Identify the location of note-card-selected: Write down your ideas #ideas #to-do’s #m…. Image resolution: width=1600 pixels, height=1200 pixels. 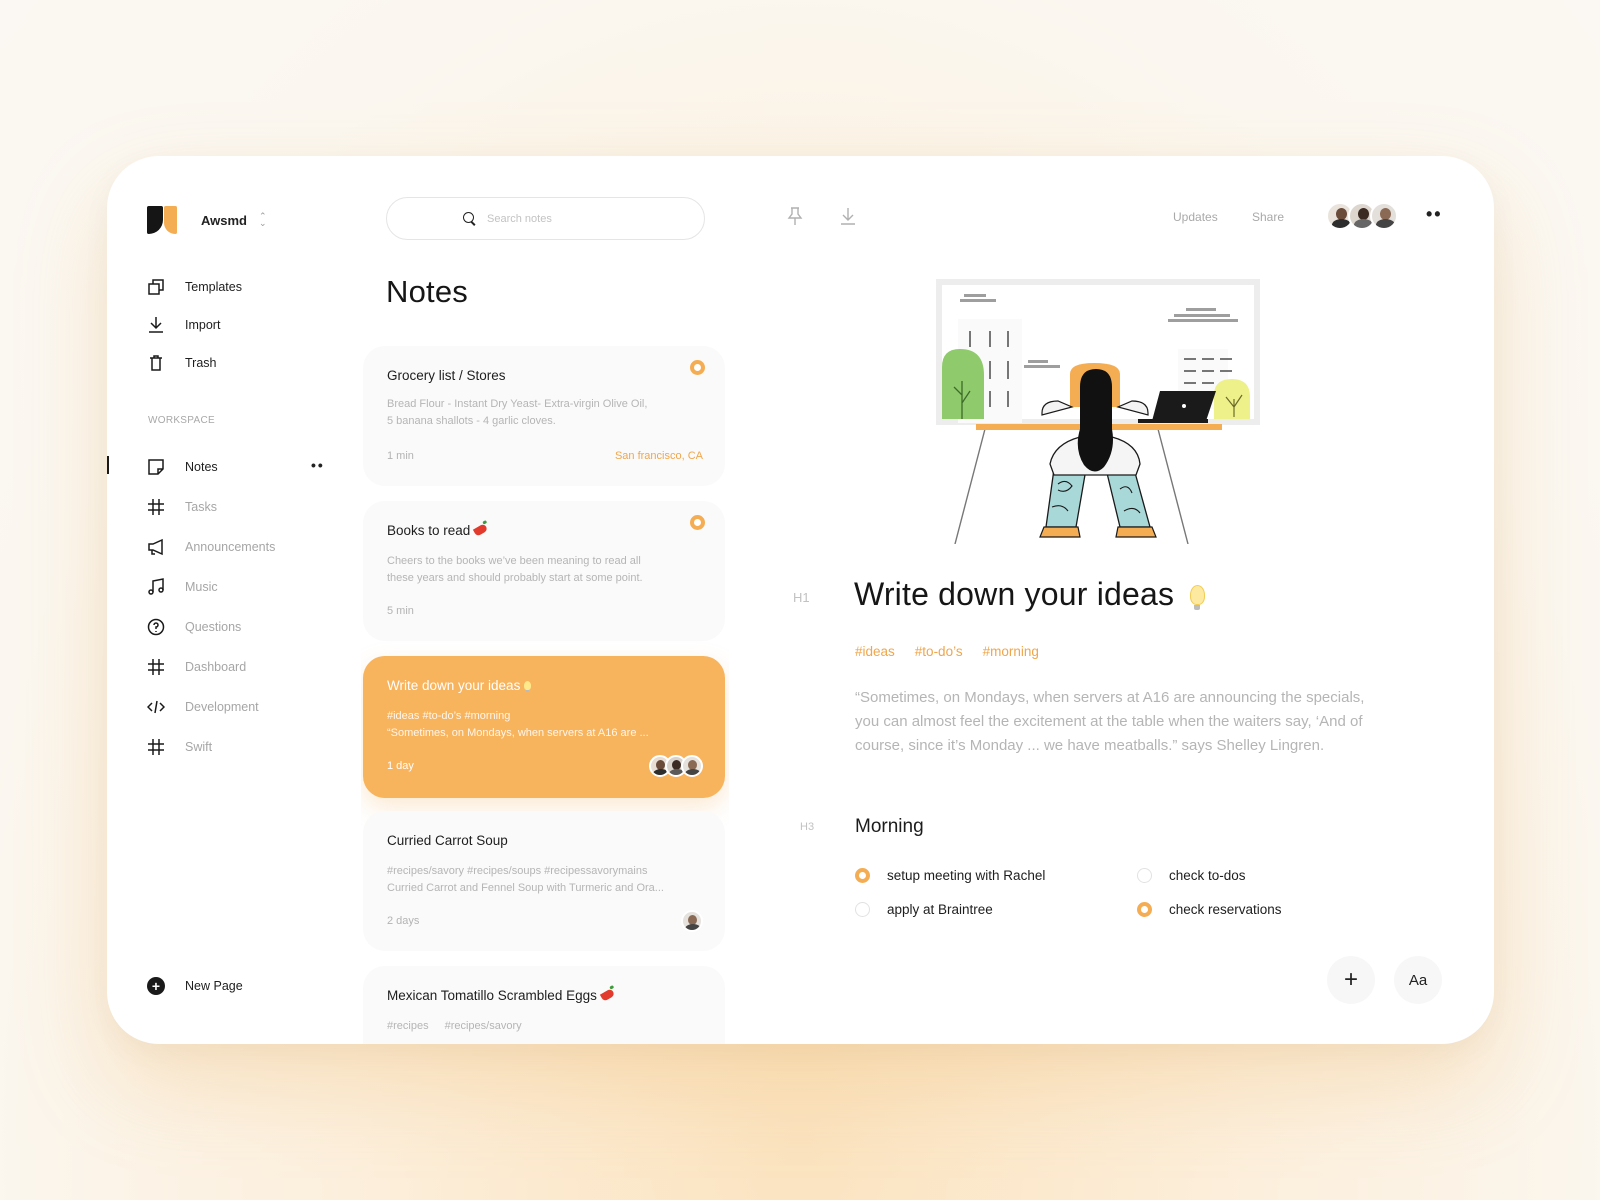
(544, 727).